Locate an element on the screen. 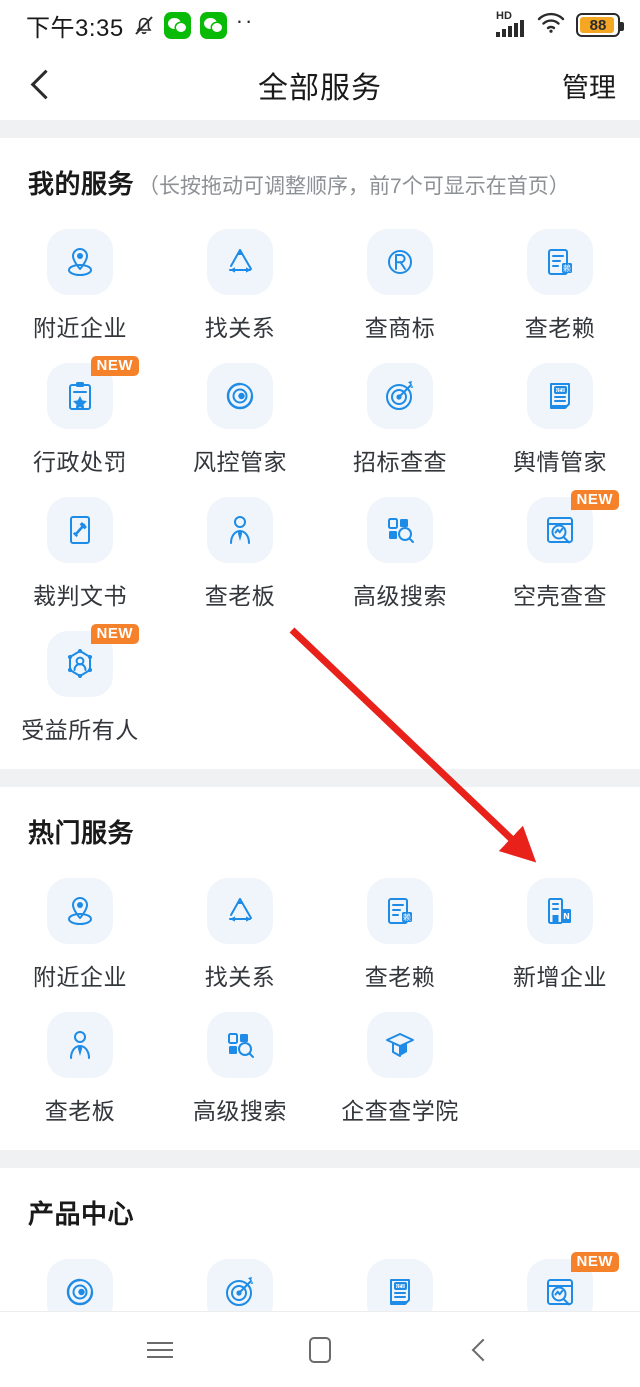 Image resolution: width=640 pixels, height=1387 pixels. status-bar-right: HD 88 is located at coordinates (560, 24).